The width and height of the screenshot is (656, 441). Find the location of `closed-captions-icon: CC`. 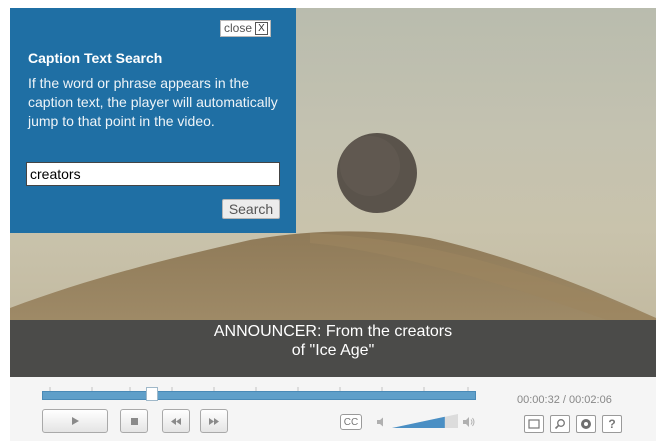

closed-captions-icon: CC is located at coordinates (351, 422).